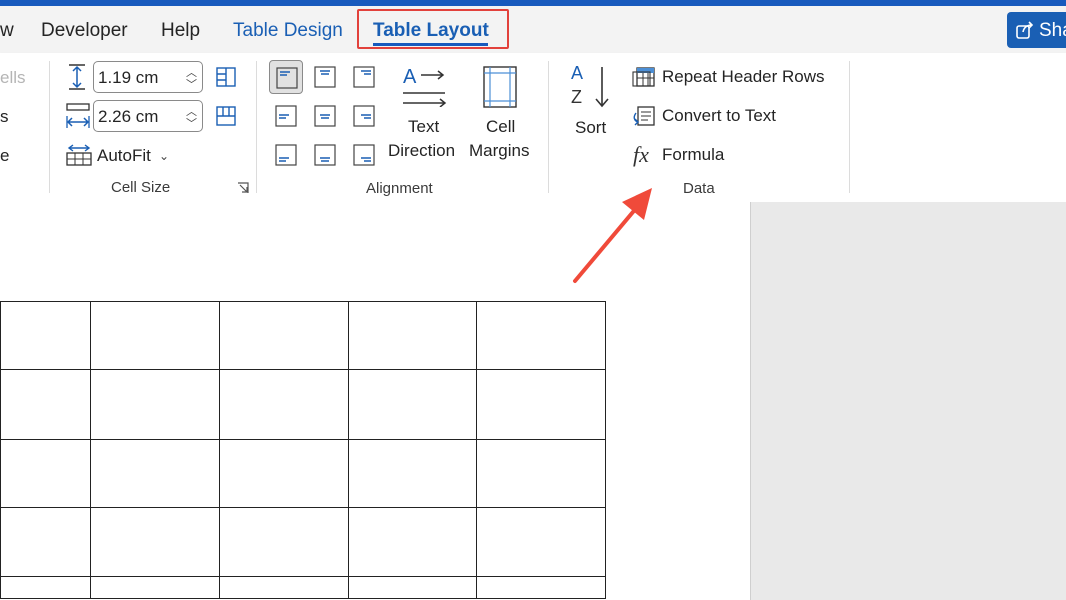 The width and height of the screenshot is (1066, 600). Describe the element at coordinates (399, 188) in the screenshot. I see `alignment-group-label: Alignment` at that location.